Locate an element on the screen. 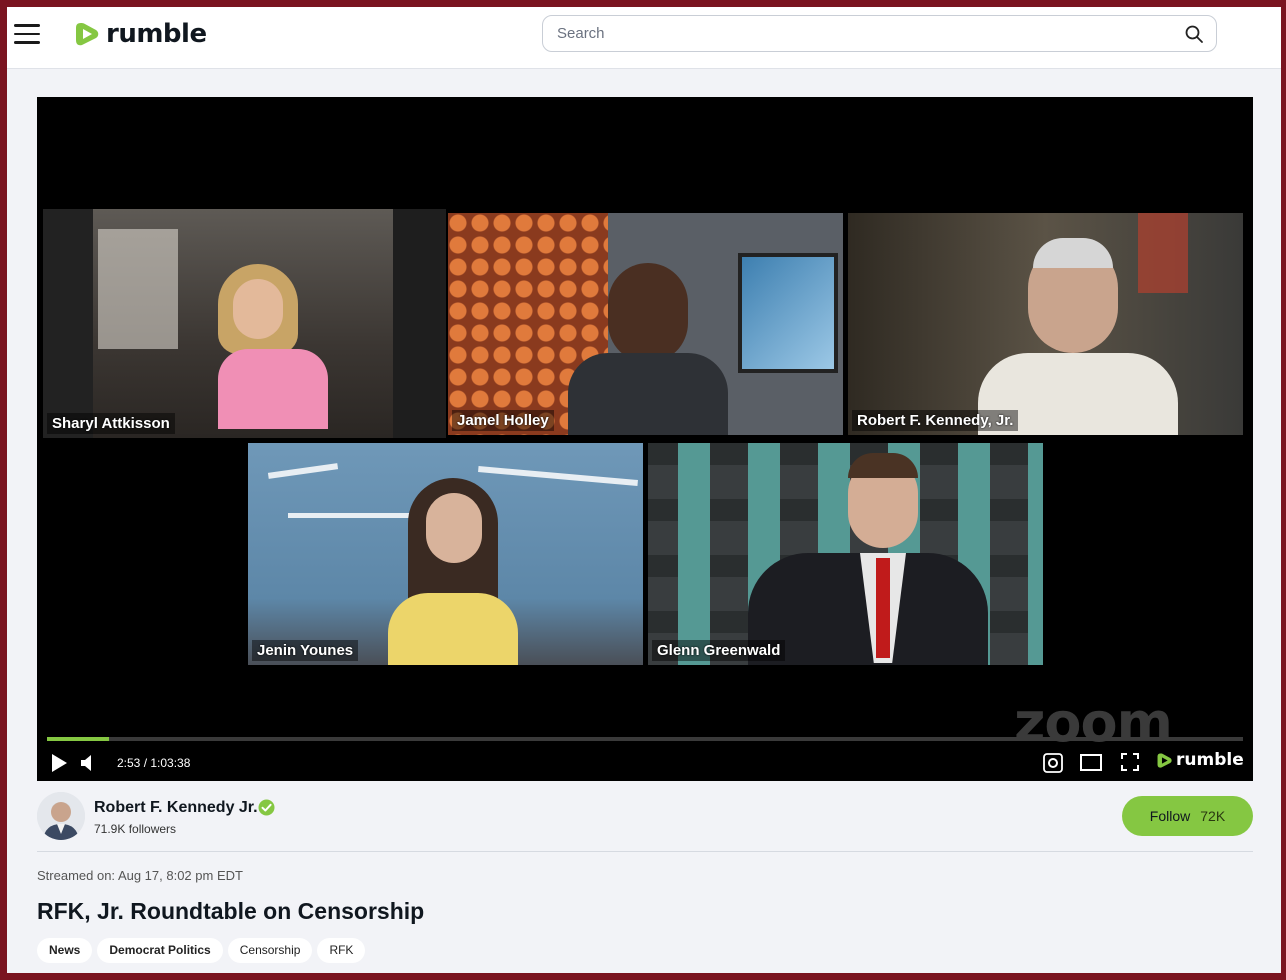 The width and height of the screenshot is (1286, 980). menu-icon is located at coordinates (27, 34).